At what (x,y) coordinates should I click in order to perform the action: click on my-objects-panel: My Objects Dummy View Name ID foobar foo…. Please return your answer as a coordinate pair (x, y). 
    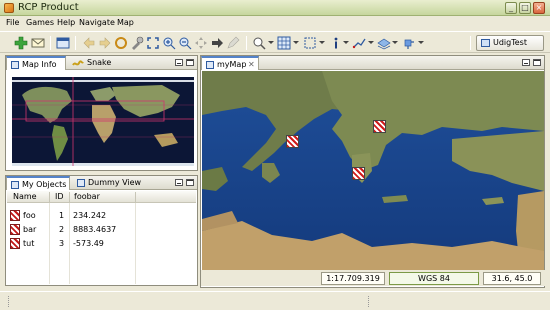
    Looking at the image, I should click on (101, 230).